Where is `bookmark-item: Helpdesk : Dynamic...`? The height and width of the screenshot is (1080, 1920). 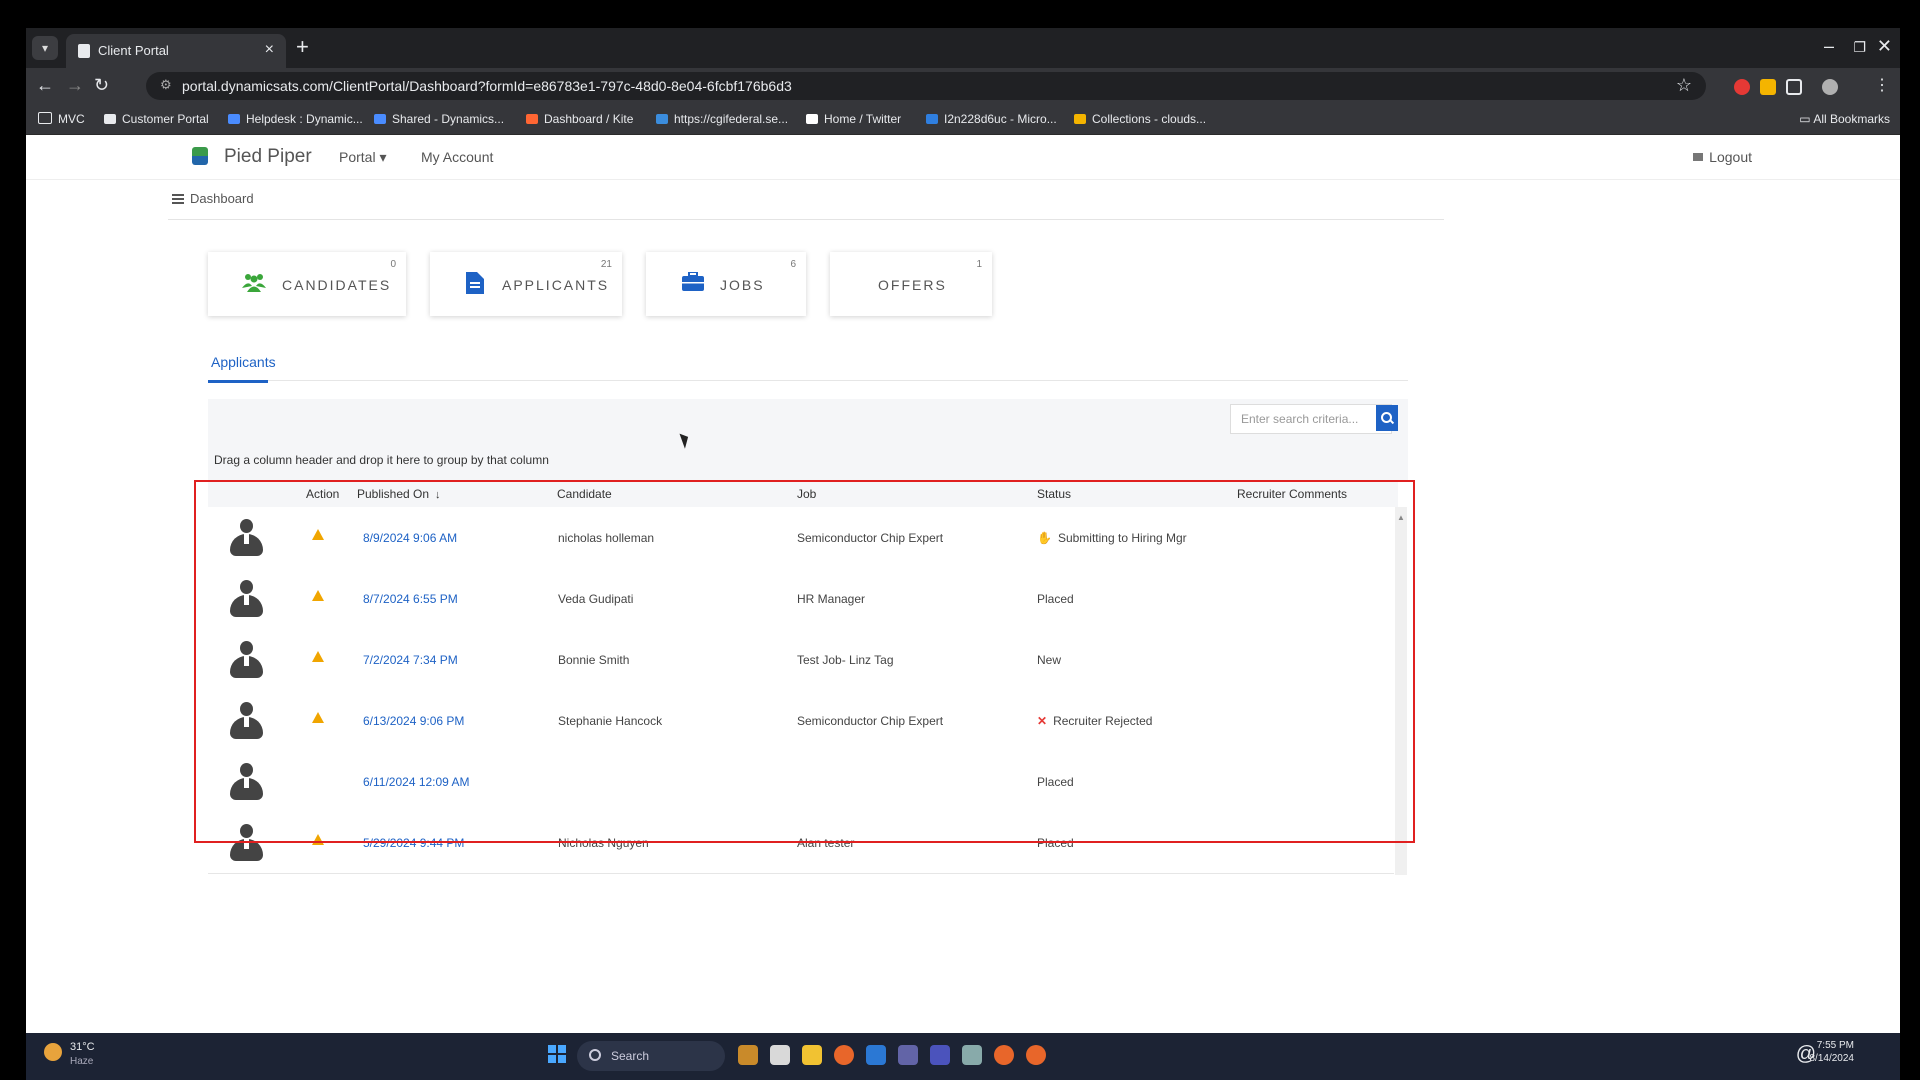
bookmark-item: Helpdesk : Dynamic... is located at coordinates (295, 119).